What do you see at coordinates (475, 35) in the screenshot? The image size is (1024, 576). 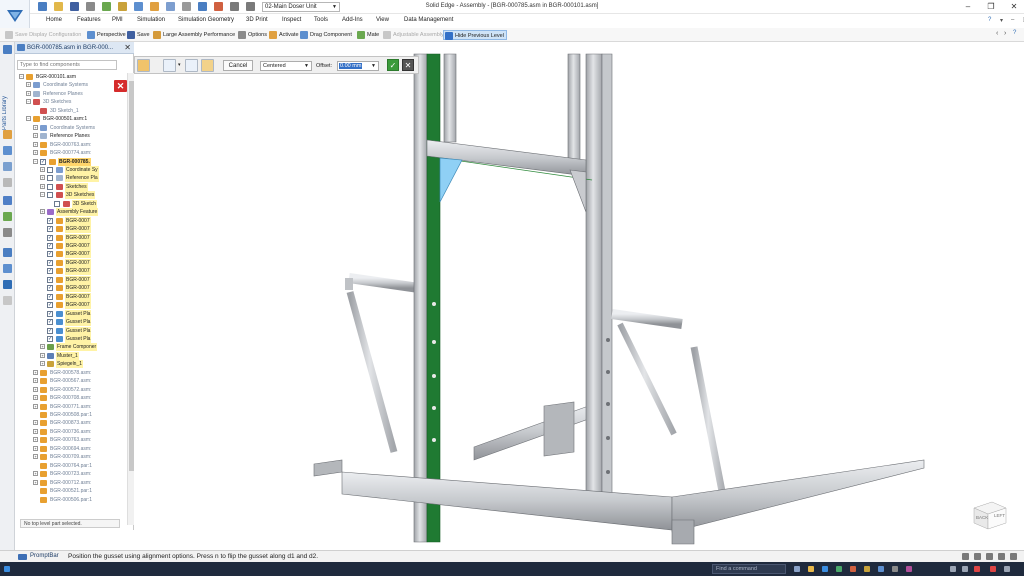 I see `hide-previous-level-button: Hide Previous Level` at bounding box center [475, 35].